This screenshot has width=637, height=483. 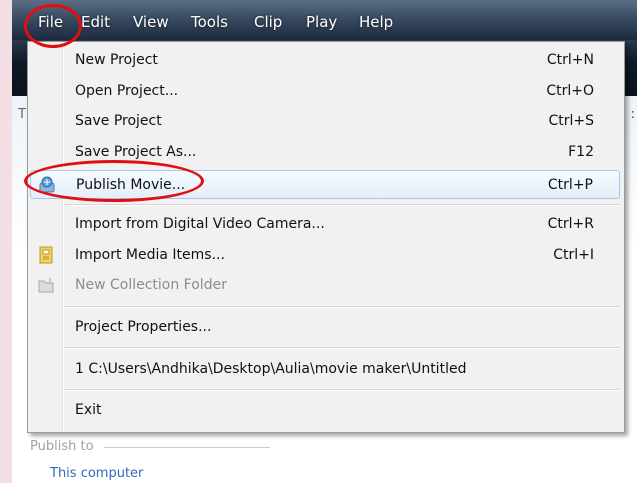 I want to click on import-media-icon, so click(x=46, y=255).